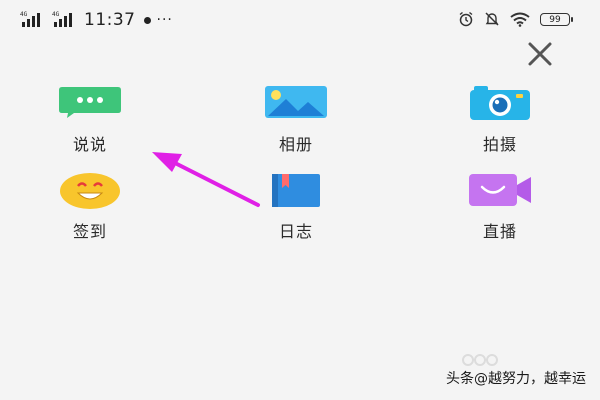 Image resolution: width=600 pixels, height=400 pixels. Describe the element at coordinates (90, 125) in the screenshot. I see `shuoshuo-button: 说说` at that location.